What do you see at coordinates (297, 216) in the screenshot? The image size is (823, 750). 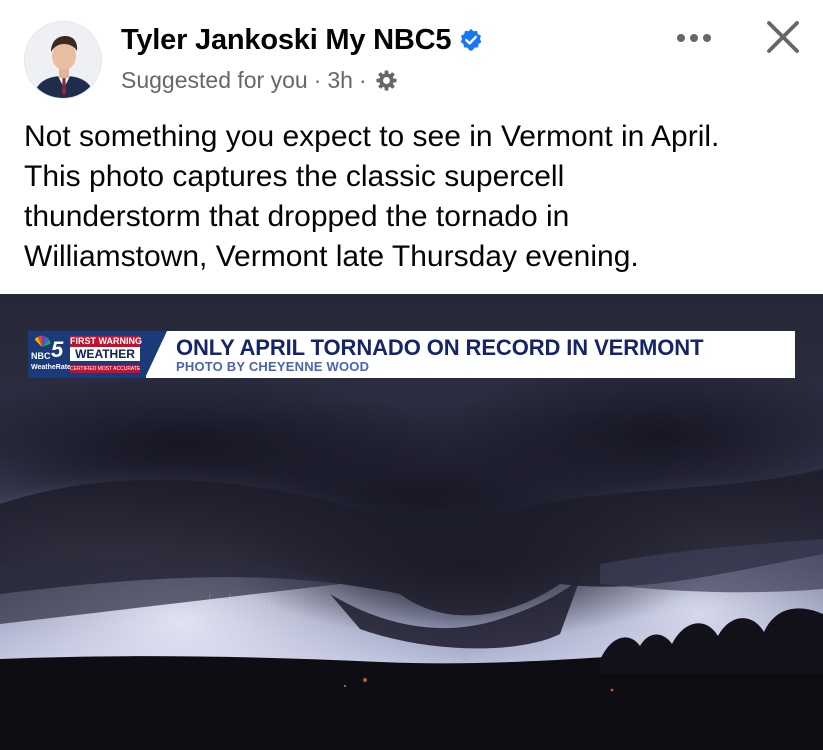 I see `post-text-line: thunderstorm that dropped the tornado in` at bounding box center [297, 216].